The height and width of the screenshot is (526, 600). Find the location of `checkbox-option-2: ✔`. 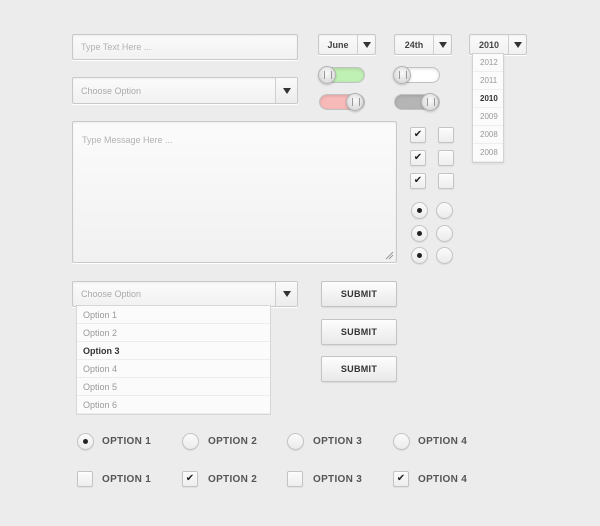

checkbox-option-2: ✔ is located at coordinates (190, 479).